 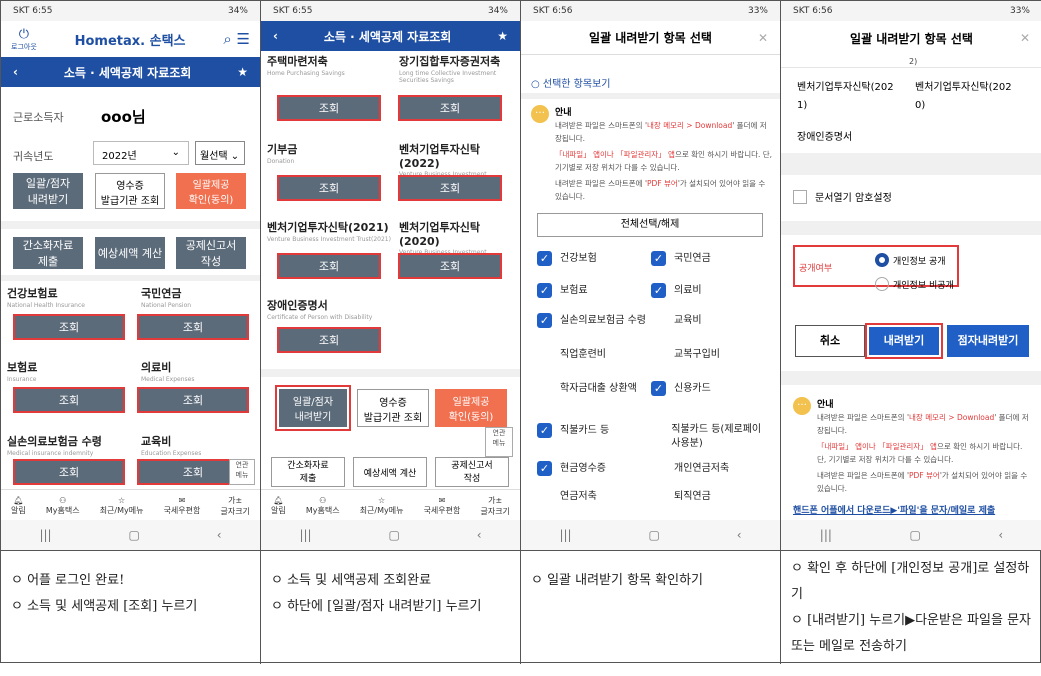 What do you see at coordinates (914, 284) in the screenshot?
I see `radio-private: 개인정보 비공개` at bounding box center [914, 284].